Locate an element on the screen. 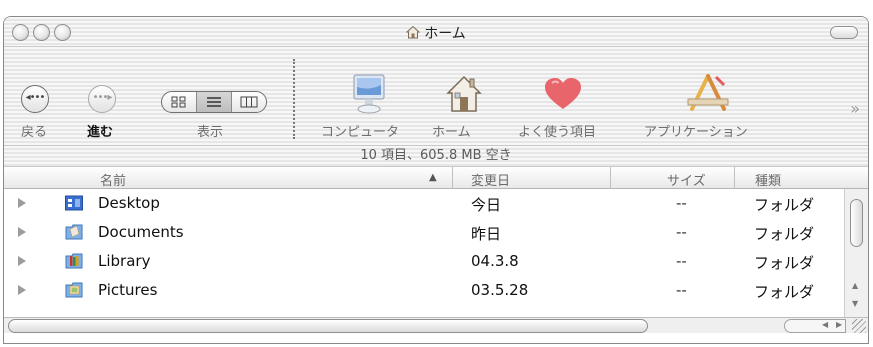 The height and width of the screenshot is (347, 873). status-bar: 10 項目、605.8 MB 空き is located at coordinates (436, 156).